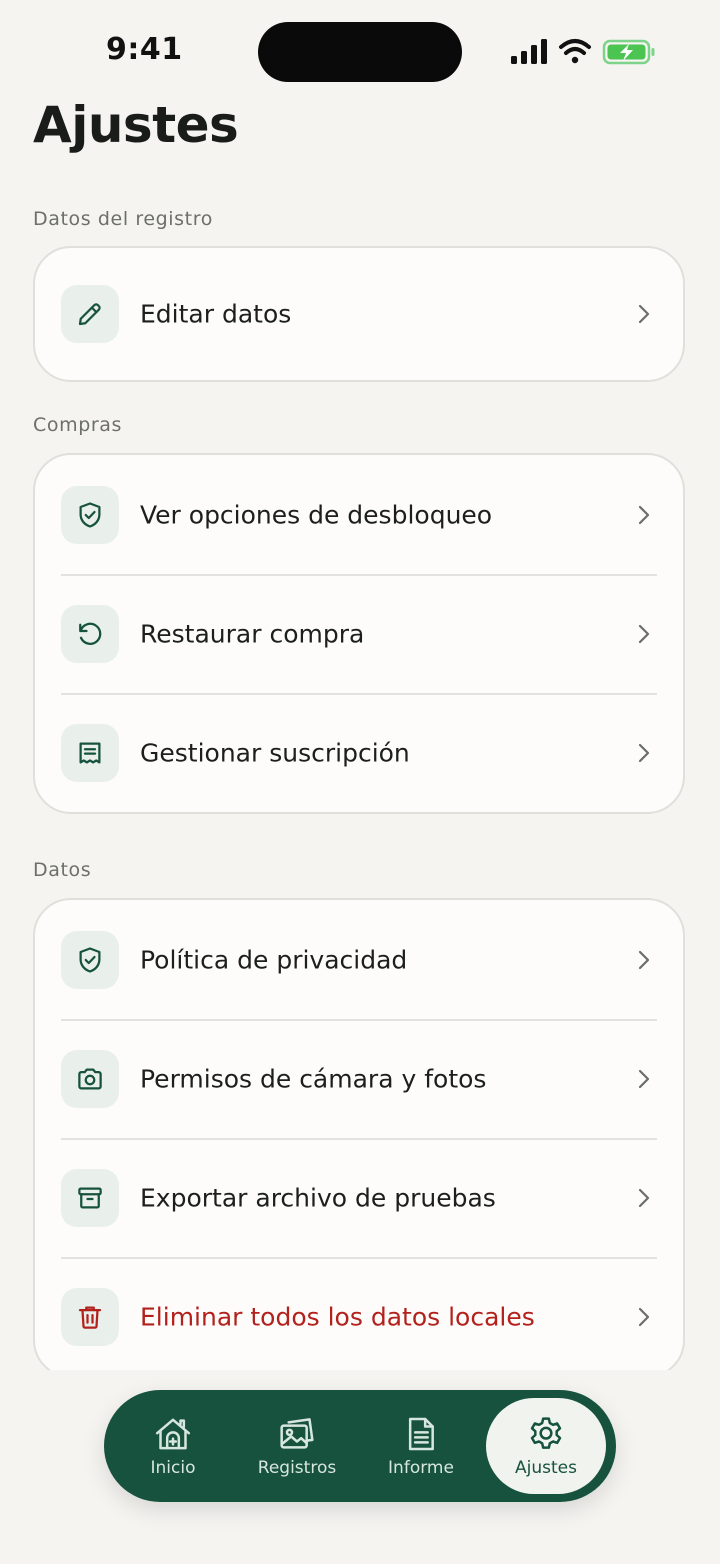 This screenshot has width=720, height=1564. What do you see at coordinates (575, 51) in the screenshot?
I see `wifi-icon` at bounding box center [575, 51].